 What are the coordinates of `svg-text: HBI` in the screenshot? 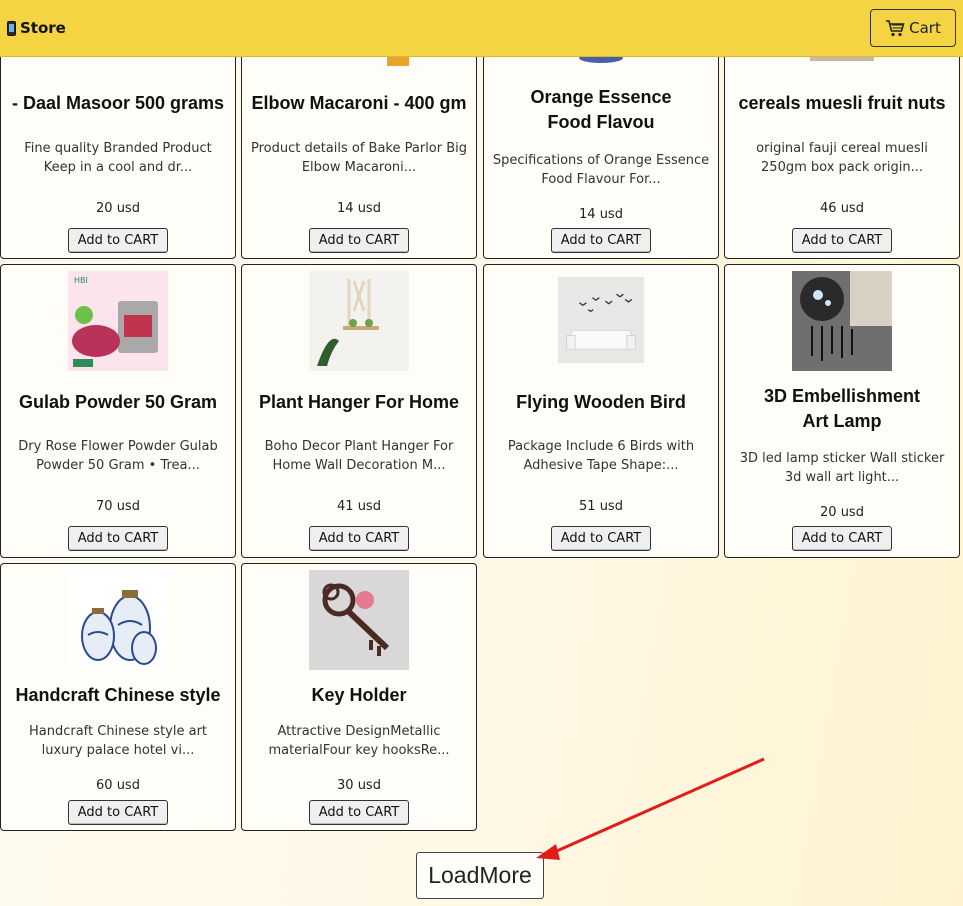 It's located at (81, 280).